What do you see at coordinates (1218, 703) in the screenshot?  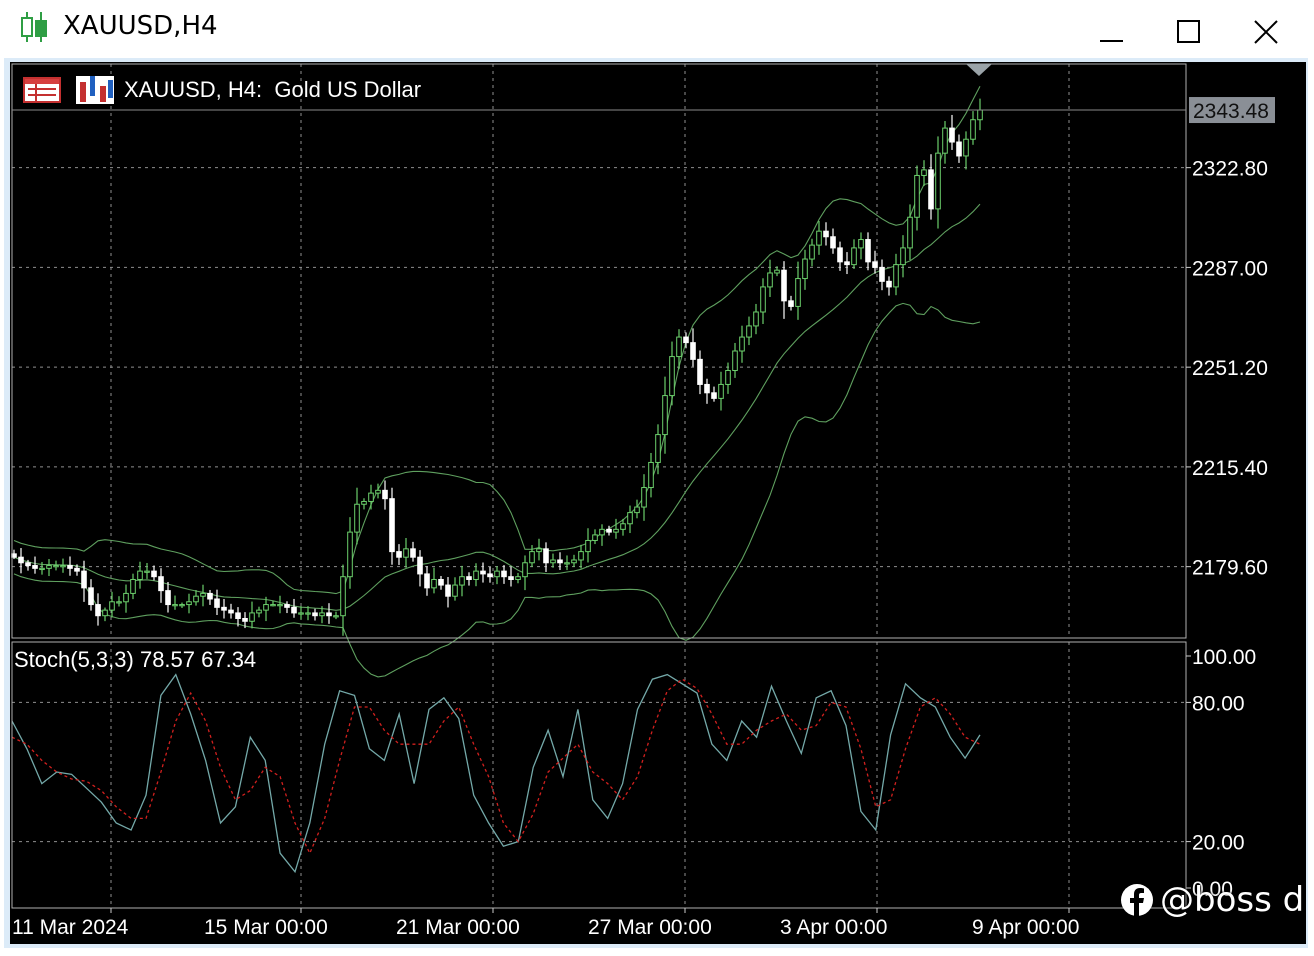 I see `y-tick-label: 80.00` at bounding box center [1218, 703].